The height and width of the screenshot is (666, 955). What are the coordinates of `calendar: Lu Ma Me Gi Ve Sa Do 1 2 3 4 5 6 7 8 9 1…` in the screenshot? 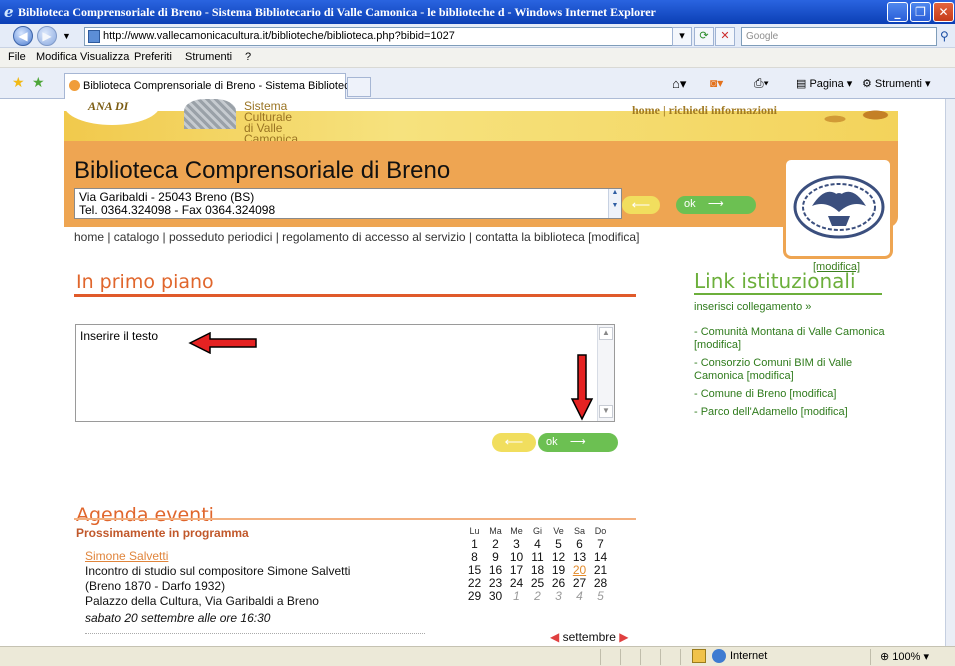 It's located at (537, 564).